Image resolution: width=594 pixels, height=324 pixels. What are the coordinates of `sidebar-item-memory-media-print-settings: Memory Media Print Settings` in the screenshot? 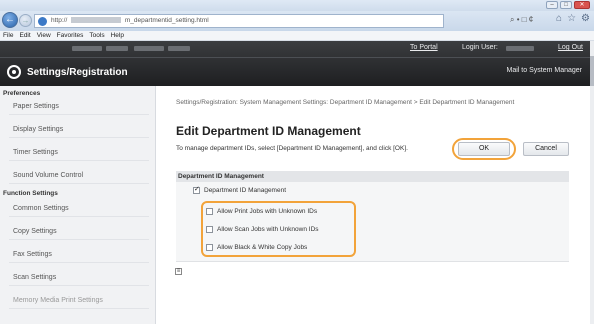 It's located at (79, 300).